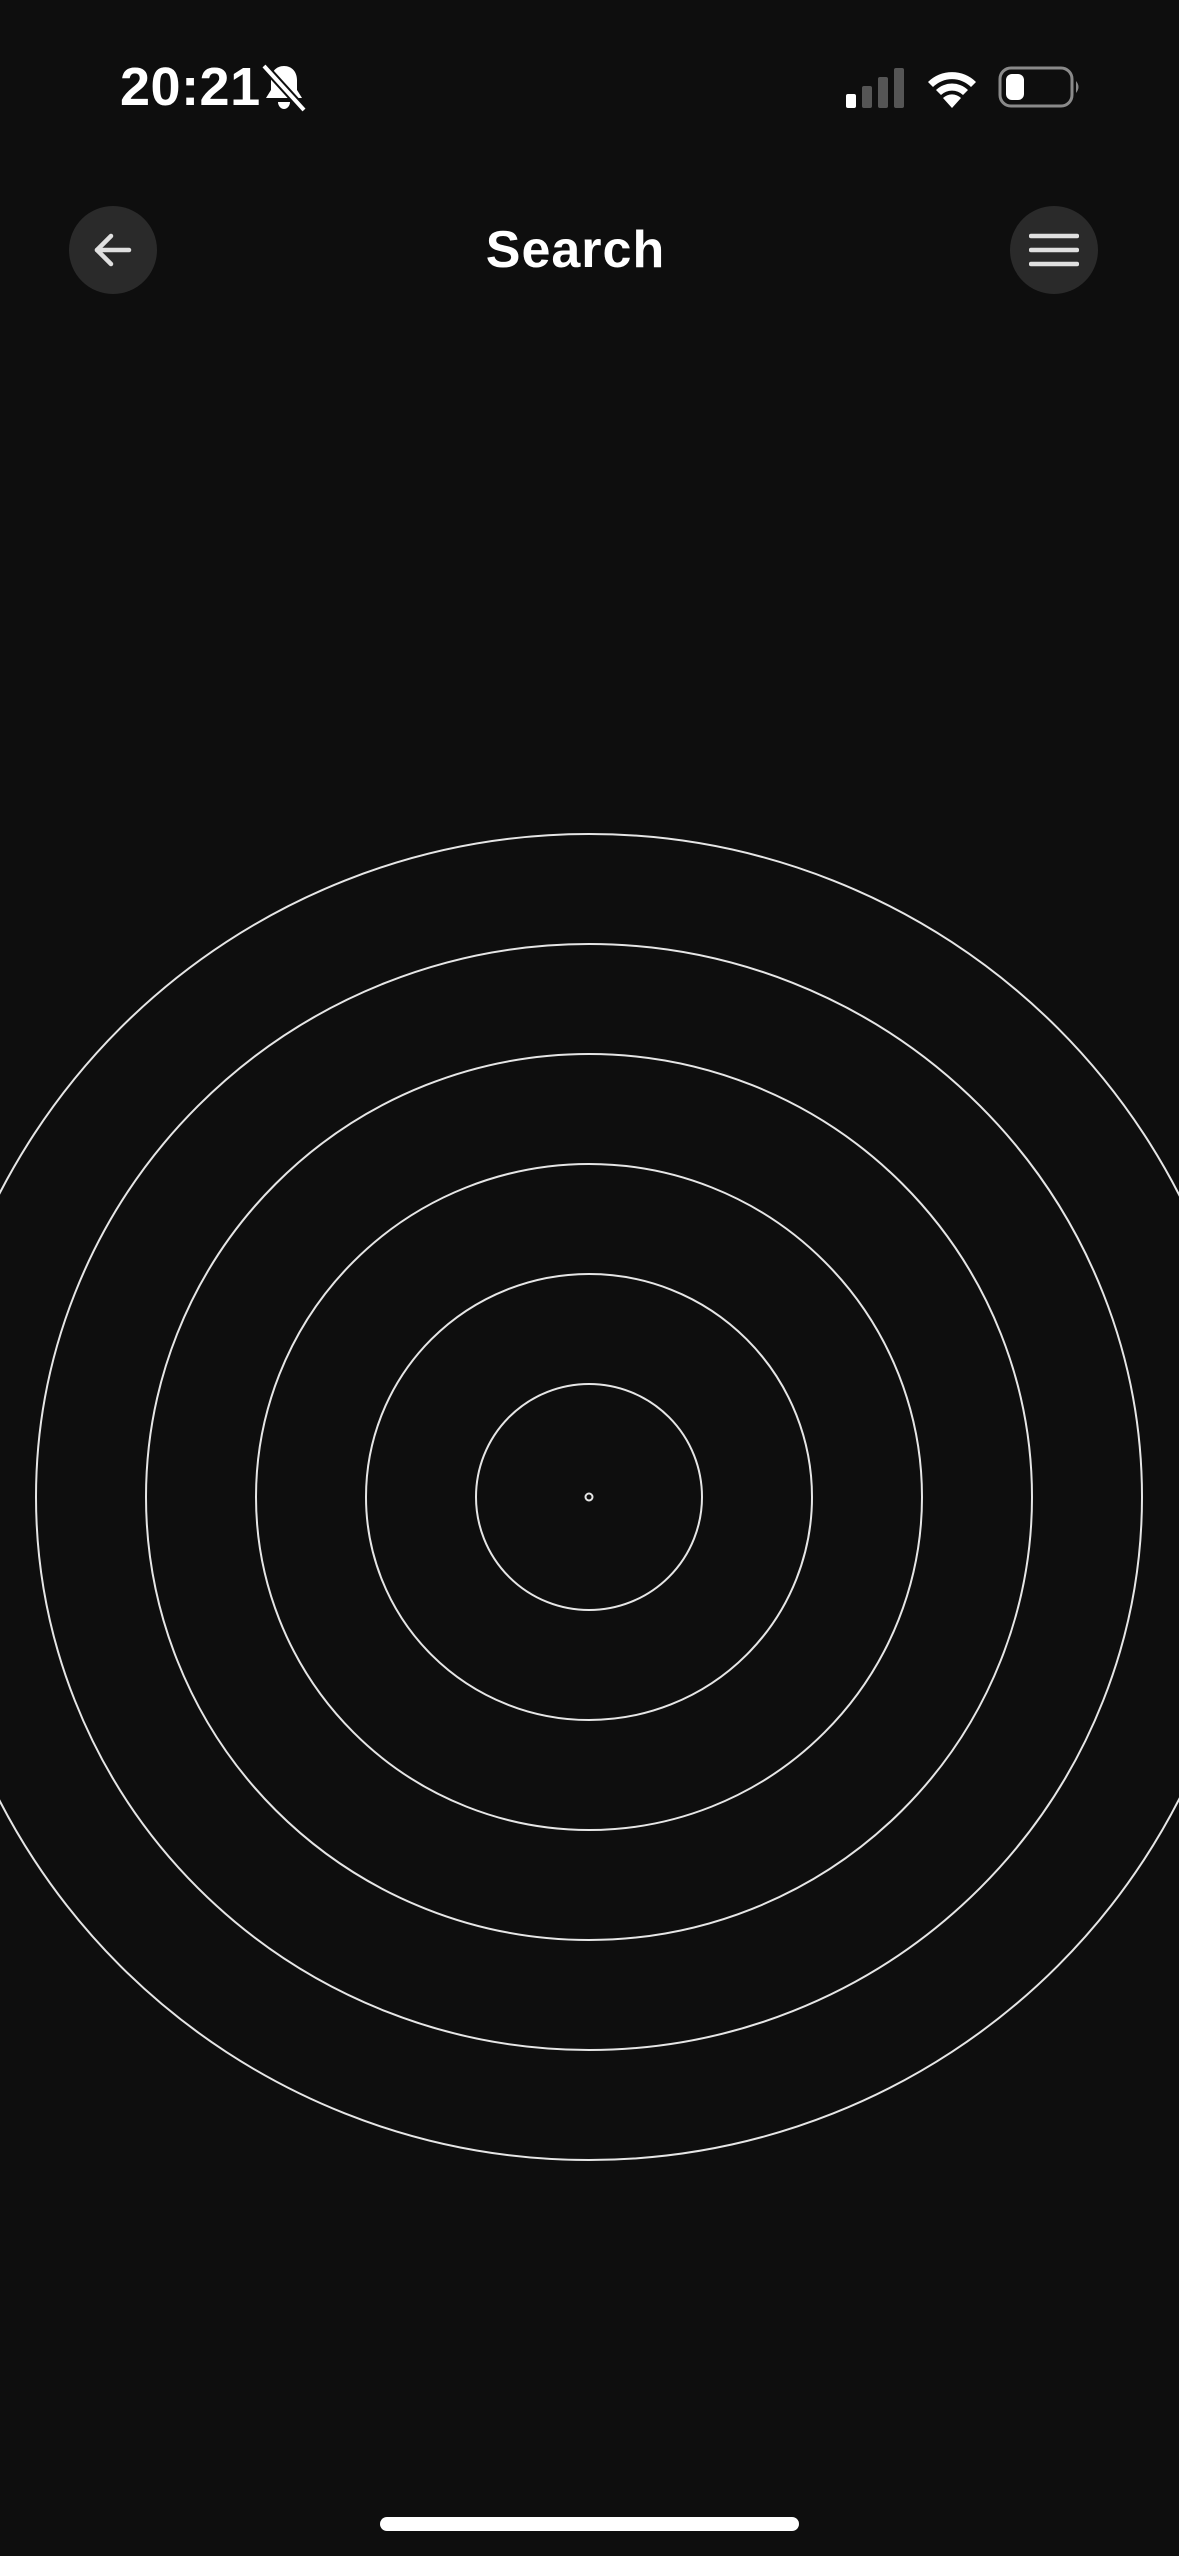 Image resolution: width=1179 pixels, height=2556 pixels. I want to click on menu-button, so click(1054, 250).